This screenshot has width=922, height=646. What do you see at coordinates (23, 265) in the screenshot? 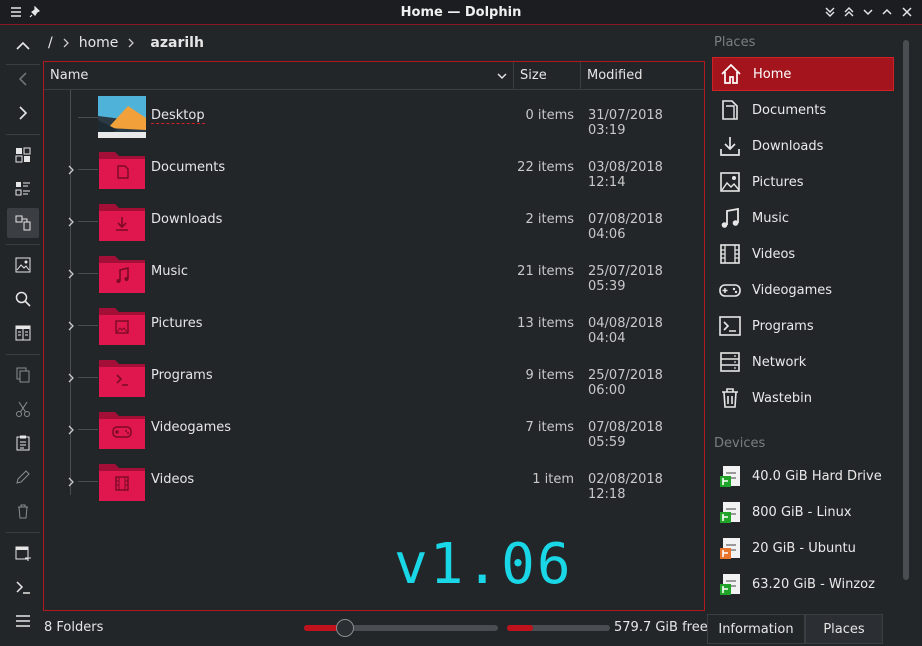
I see `preview-button` at bounding box center [23, 265].